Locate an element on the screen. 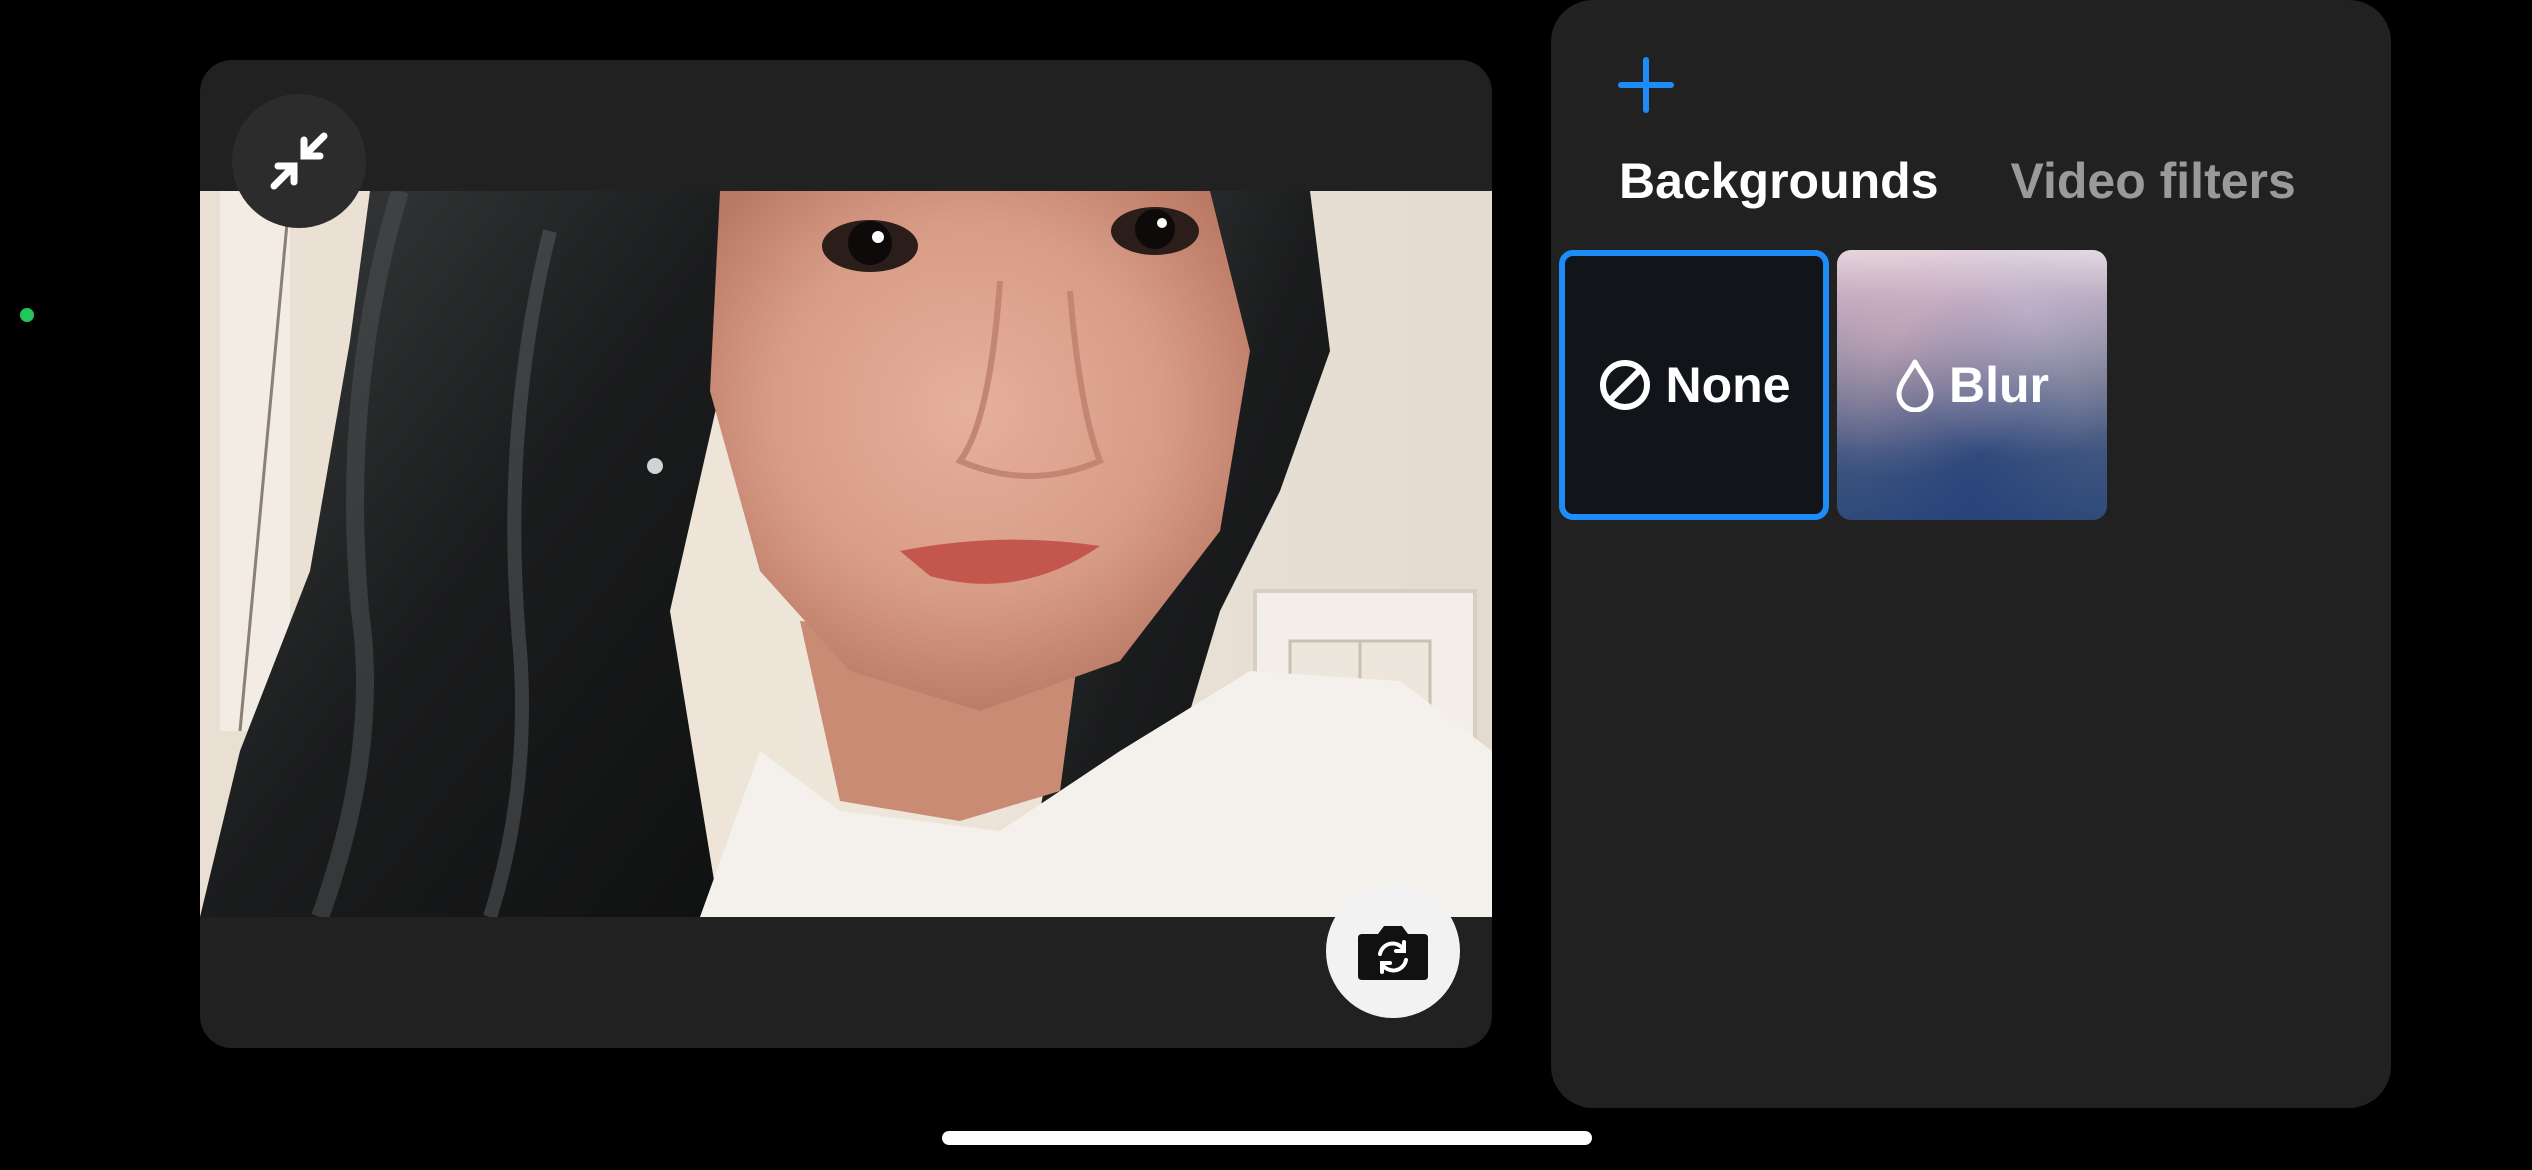  background-option-none-label: None is located at coordinates (1728, 385).